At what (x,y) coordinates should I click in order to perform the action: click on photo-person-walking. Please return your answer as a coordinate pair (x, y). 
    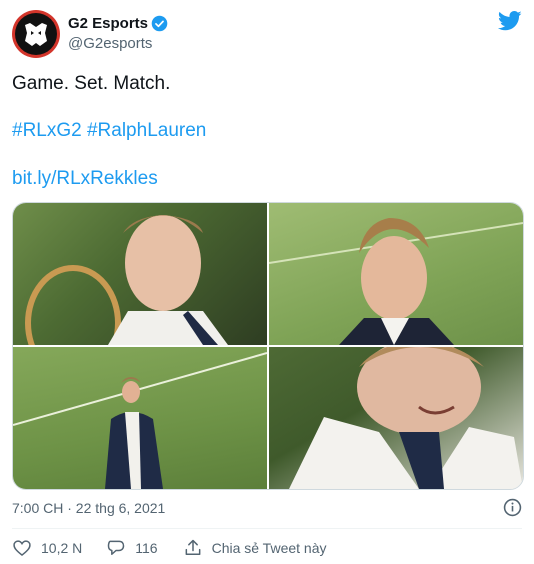
    Looking at the image, I should click on (140, 420).